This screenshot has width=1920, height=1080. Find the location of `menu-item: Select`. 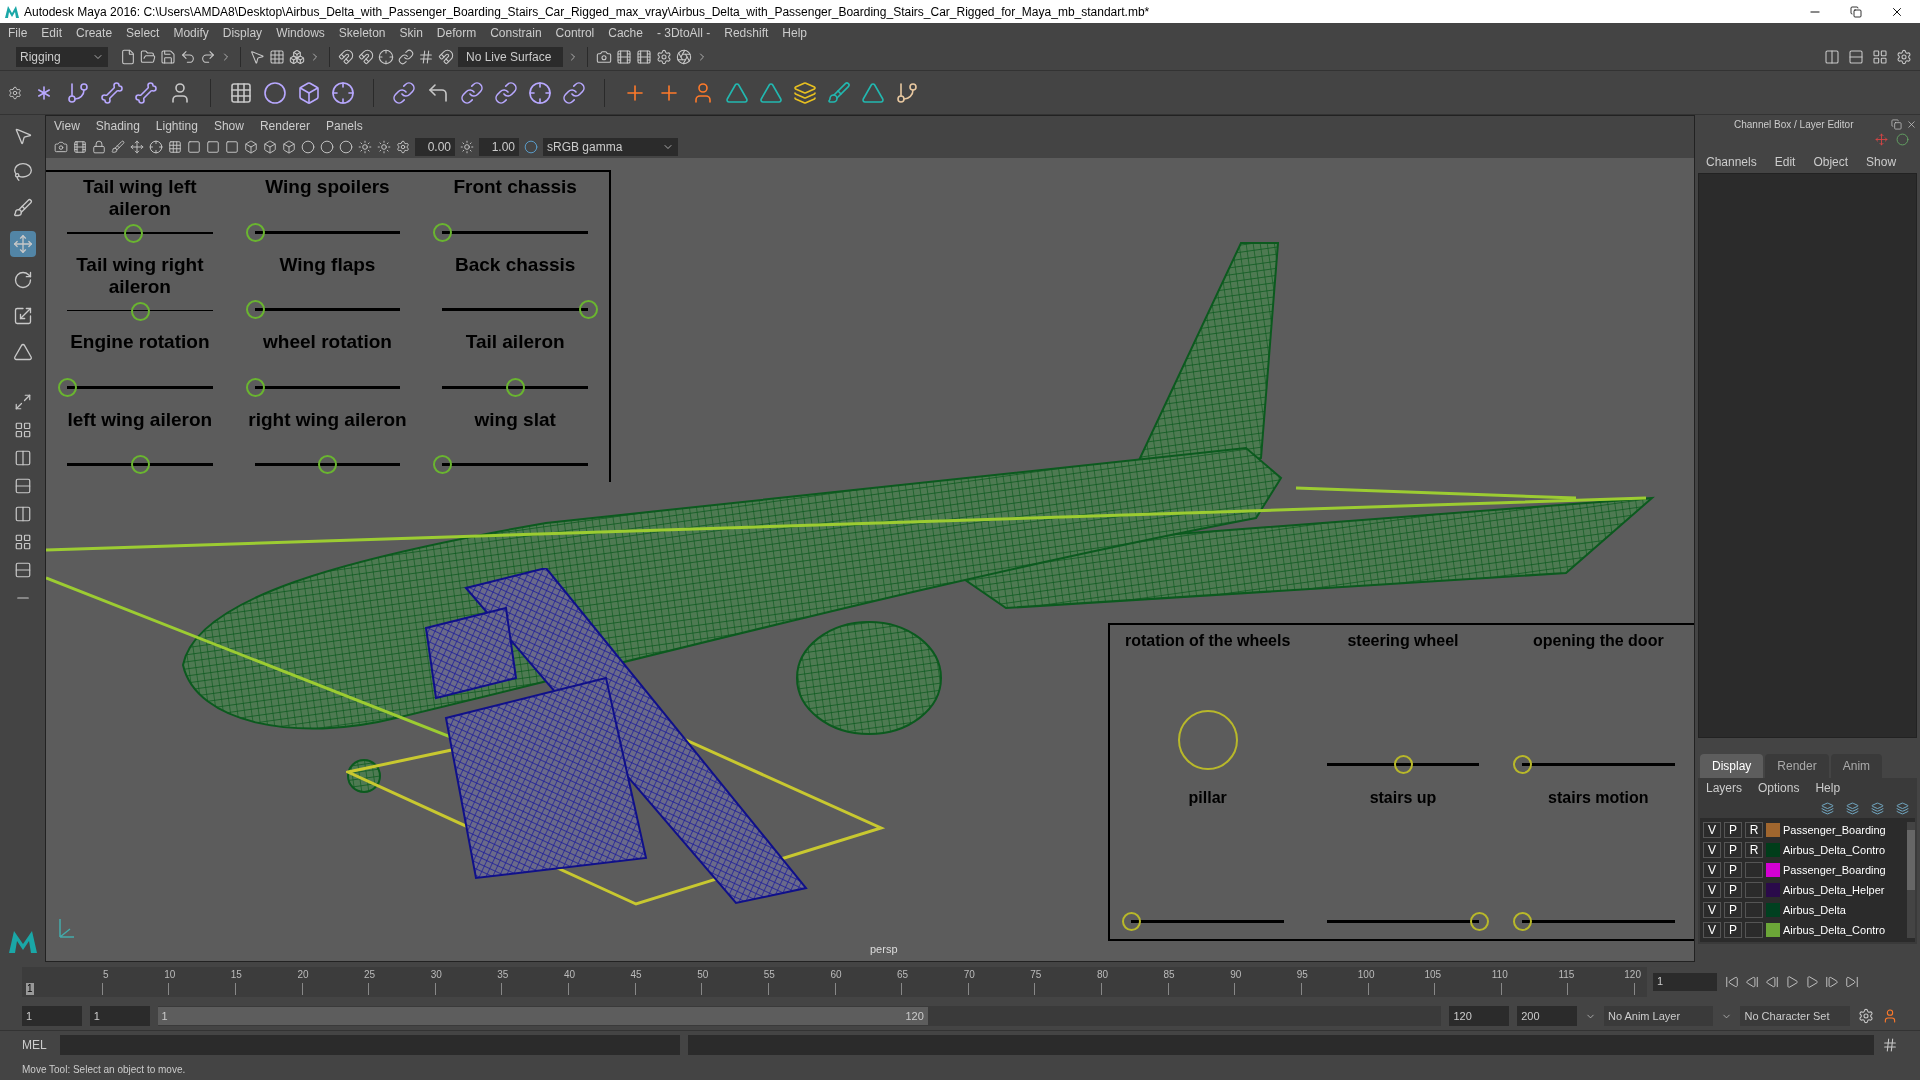

menu-item: Select is located at coordinates (143, 33).